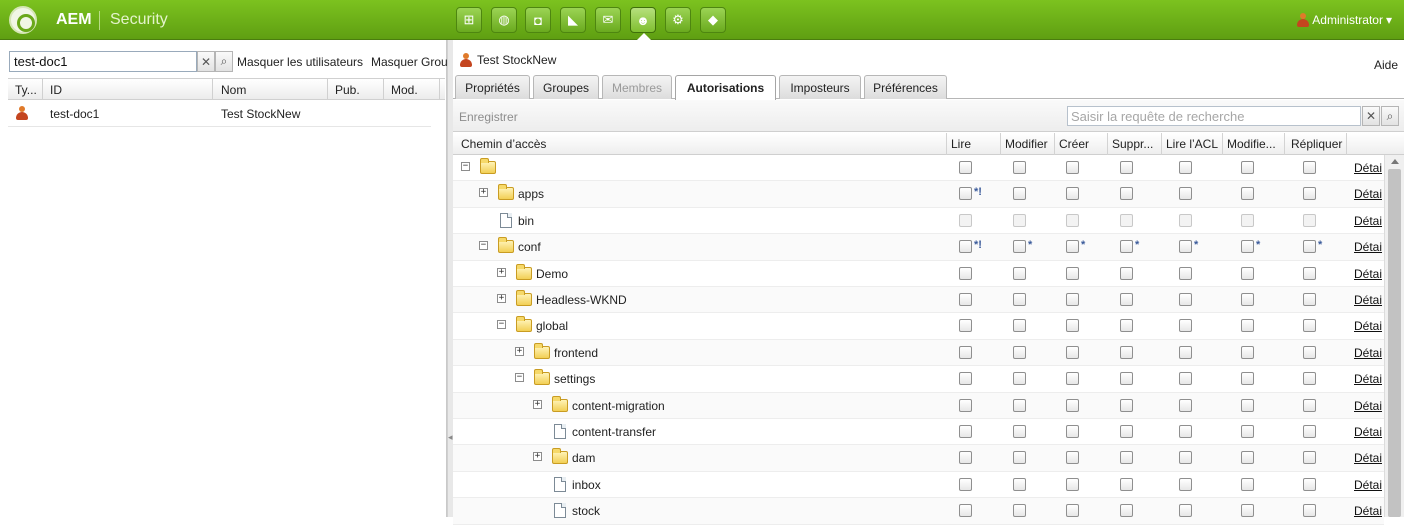  I want to click on tree-node-label: Demo, so click(552, 274).